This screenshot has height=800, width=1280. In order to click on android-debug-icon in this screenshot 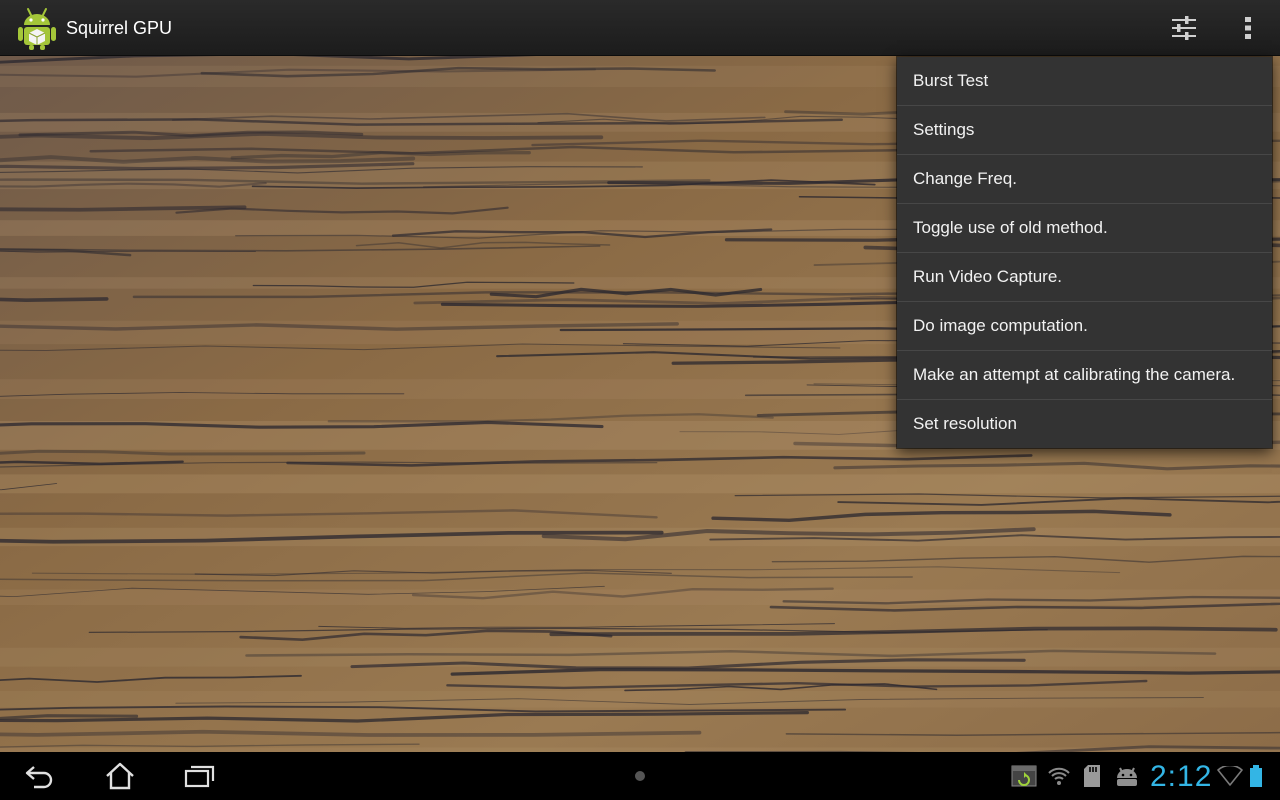, I will do `click(1127, 776)`.